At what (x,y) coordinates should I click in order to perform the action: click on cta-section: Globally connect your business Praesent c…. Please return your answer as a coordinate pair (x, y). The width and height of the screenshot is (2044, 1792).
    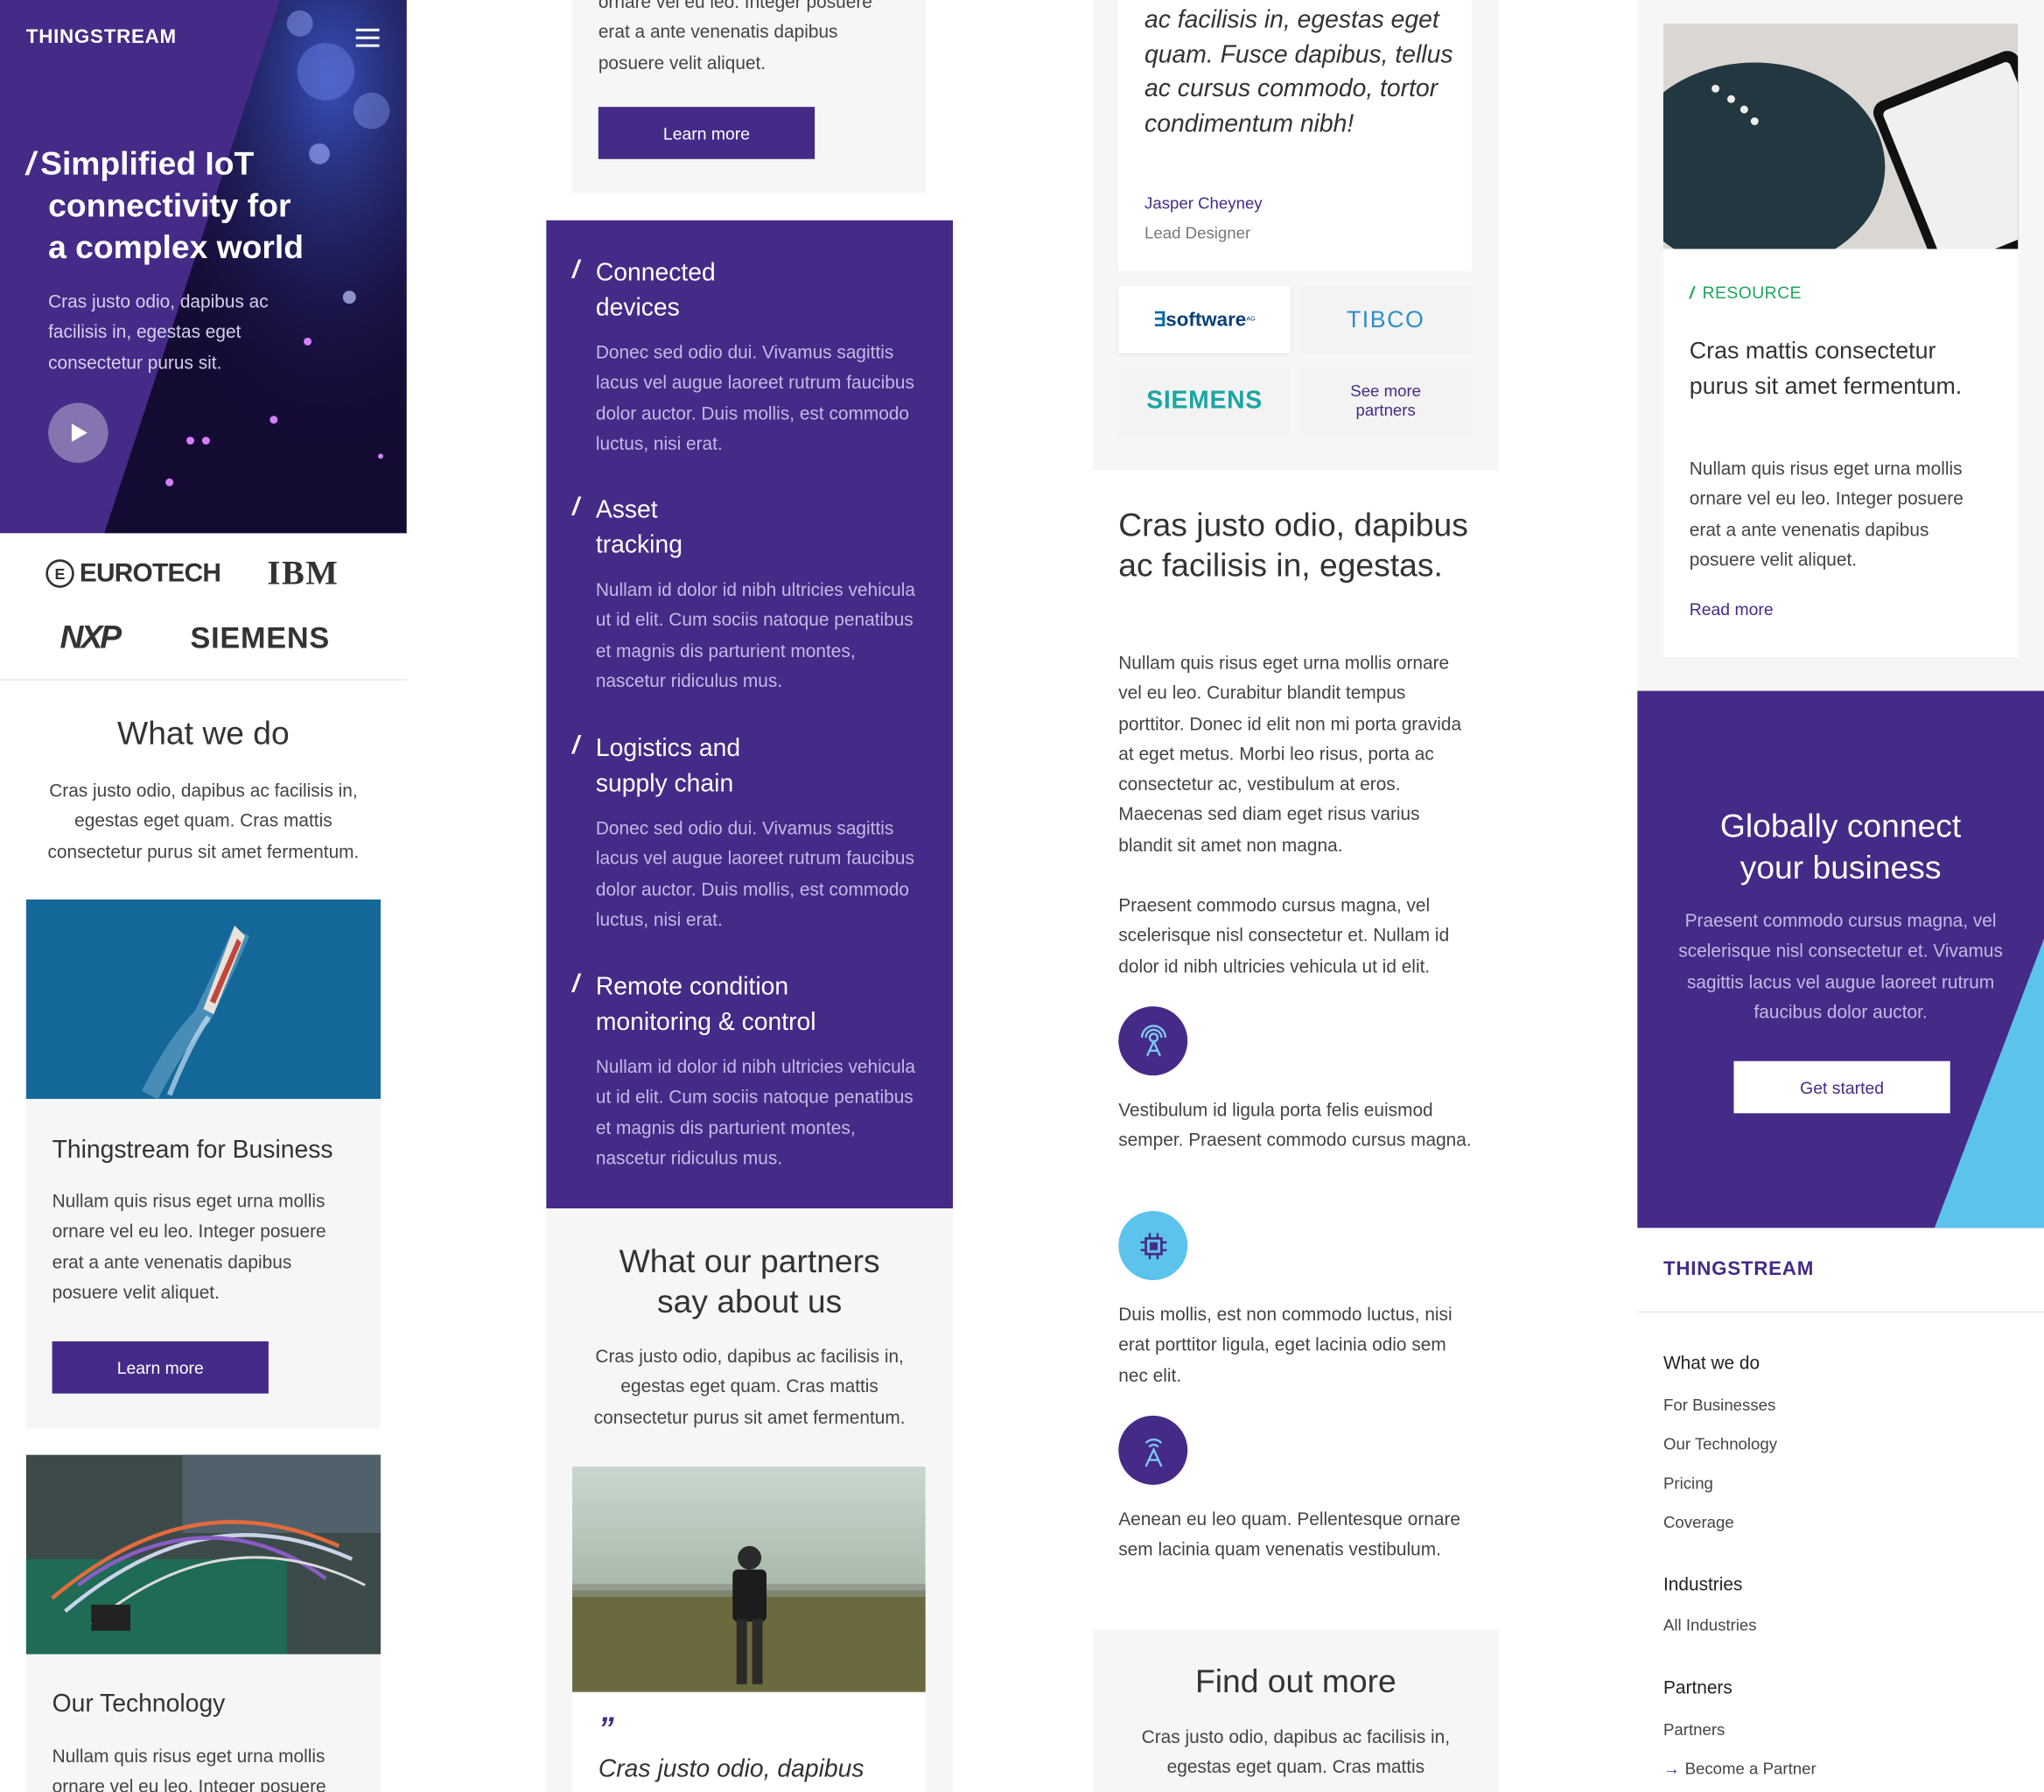
    Looking at the image, I should click on (1840, 959).